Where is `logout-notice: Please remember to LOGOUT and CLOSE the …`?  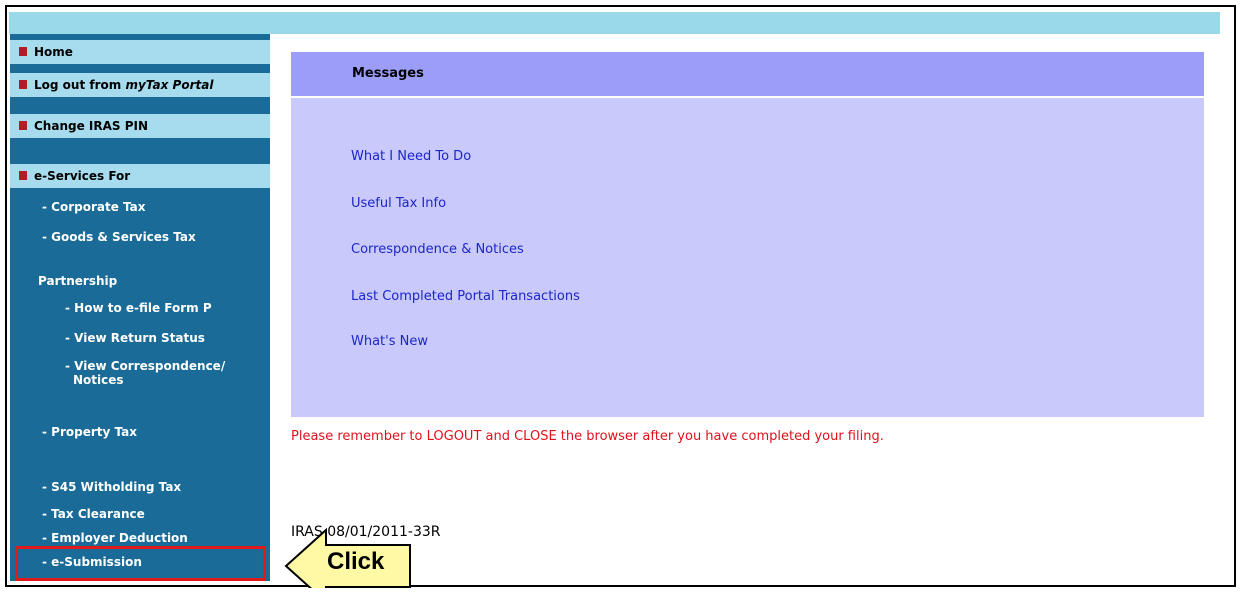
logout-notice: Please remember to LOGOUT and CLOSE the … is located at coordinates (587, 436).